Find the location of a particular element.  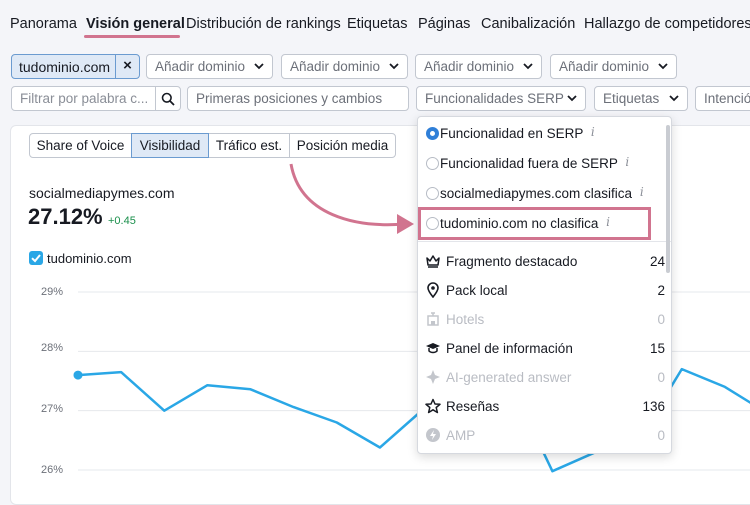

graduation-cap-icon is located at coordinates (433, 348).